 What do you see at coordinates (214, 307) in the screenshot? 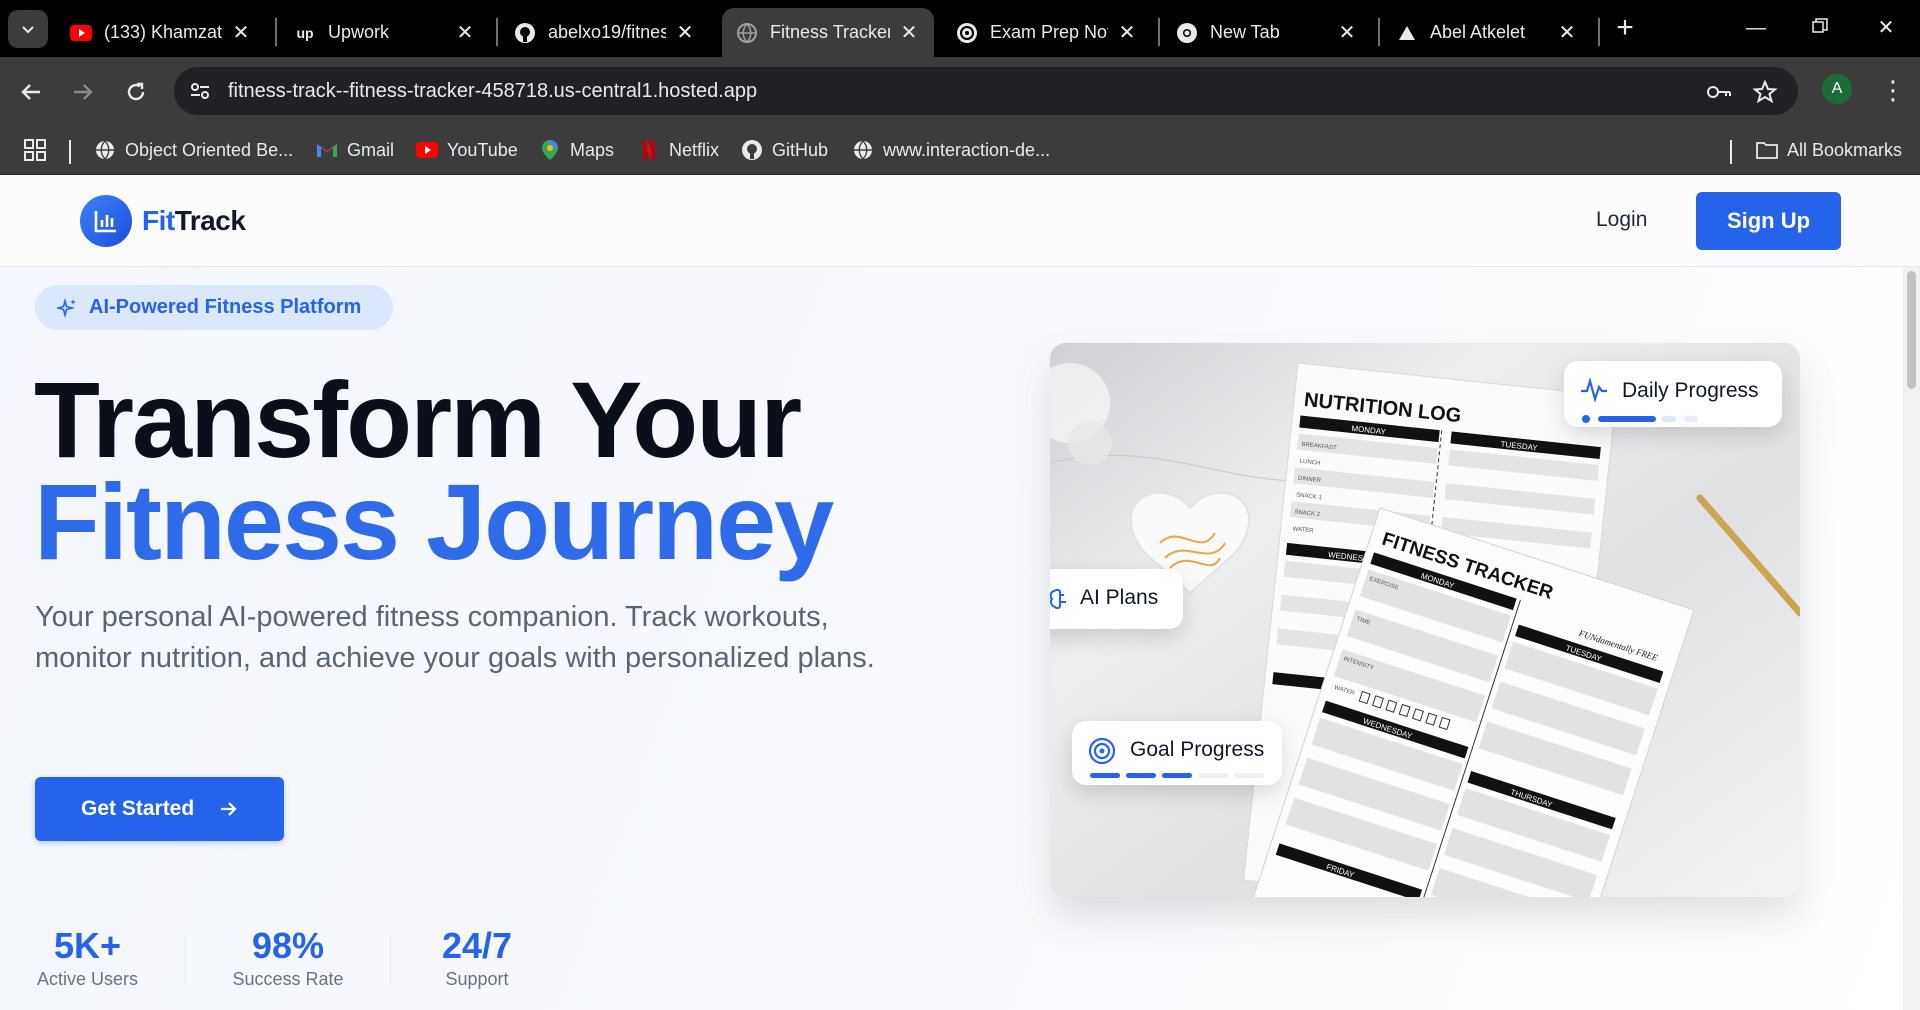
I see `feature-badge: AI-Powered Fitness Platform` at bounding box center [214, 307].